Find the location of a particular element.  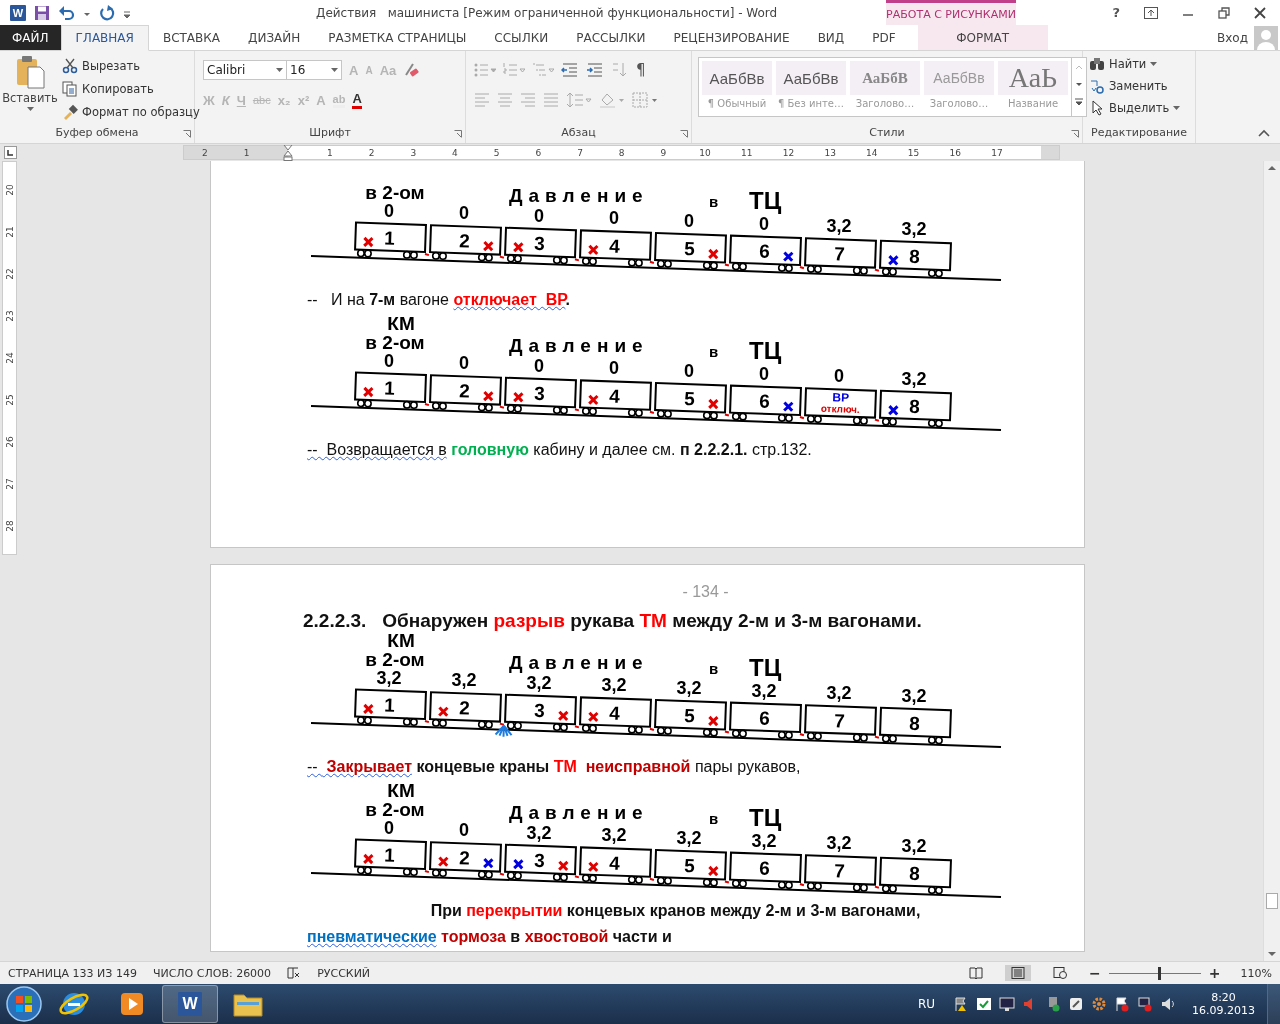

warning-flag-icon is located at coordinates (961, 1004).